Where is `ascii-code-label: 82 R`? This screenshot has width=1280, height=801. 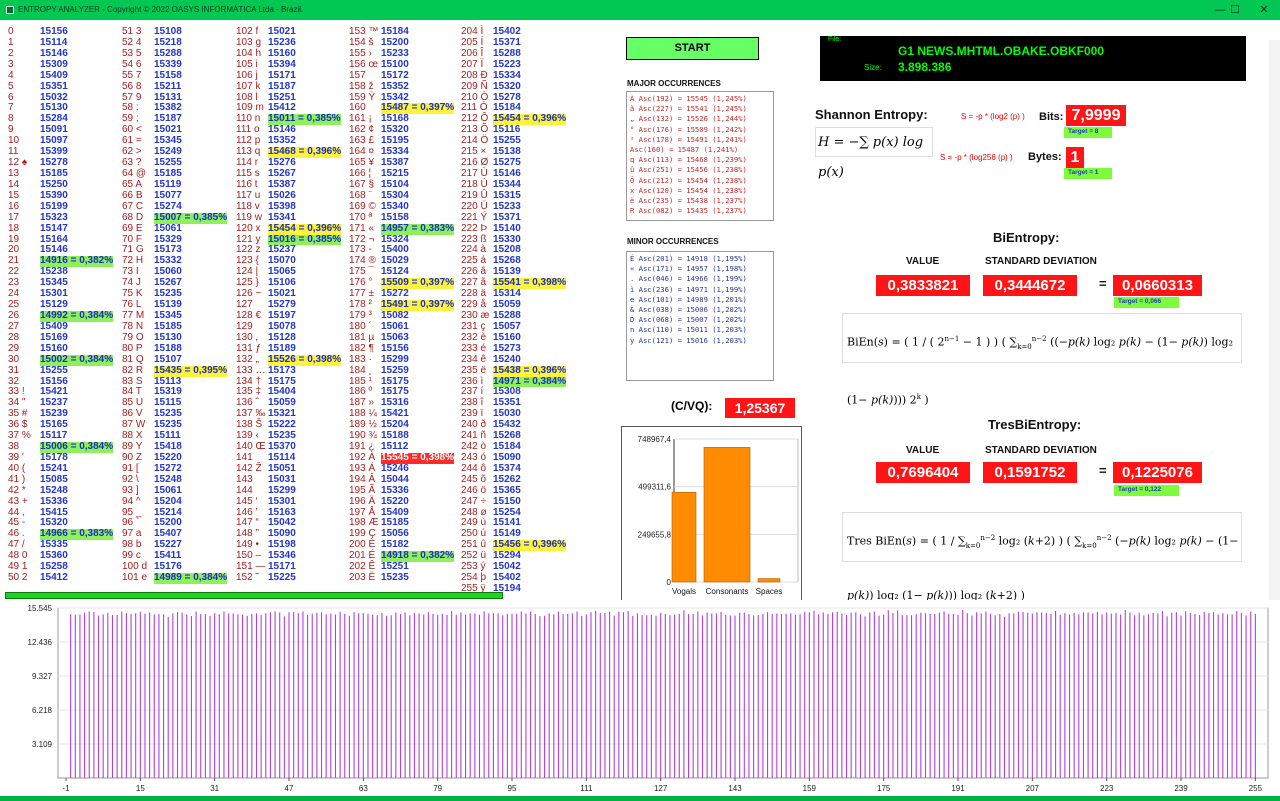 ascii-code-label: 82 R is located at coordinates (133, 370).